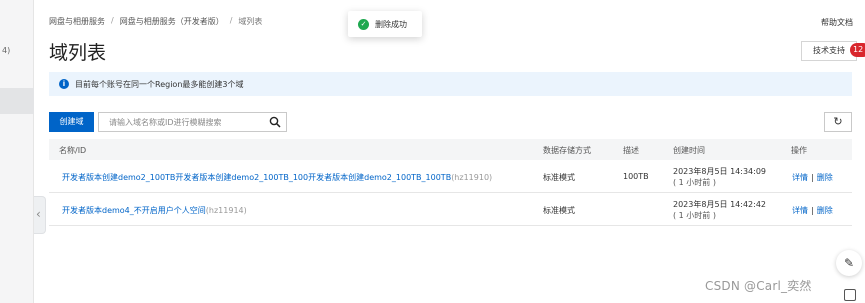  Describe the element at coordinates (77, 21) in the screenshot. I see `breadcrumb-item-service: 网盘与相册服务` at that location.